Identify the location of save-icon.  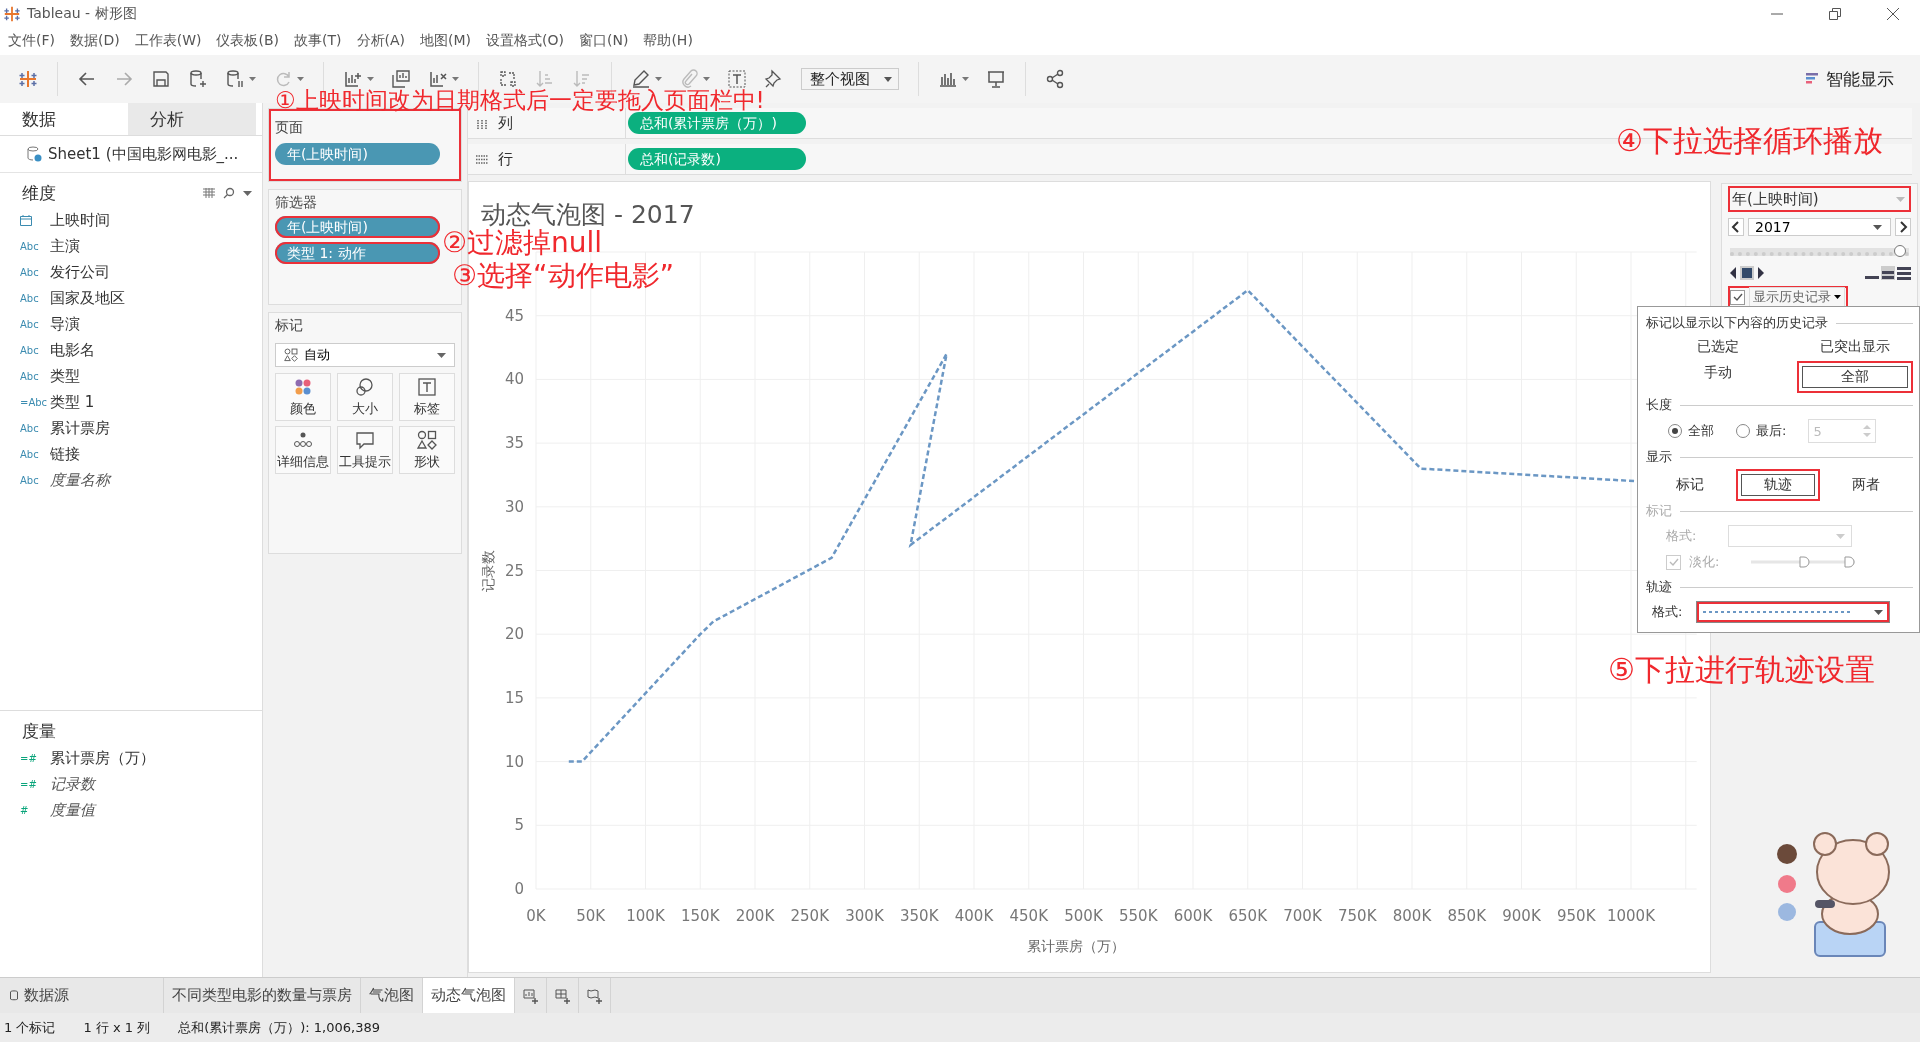
(161, 79).